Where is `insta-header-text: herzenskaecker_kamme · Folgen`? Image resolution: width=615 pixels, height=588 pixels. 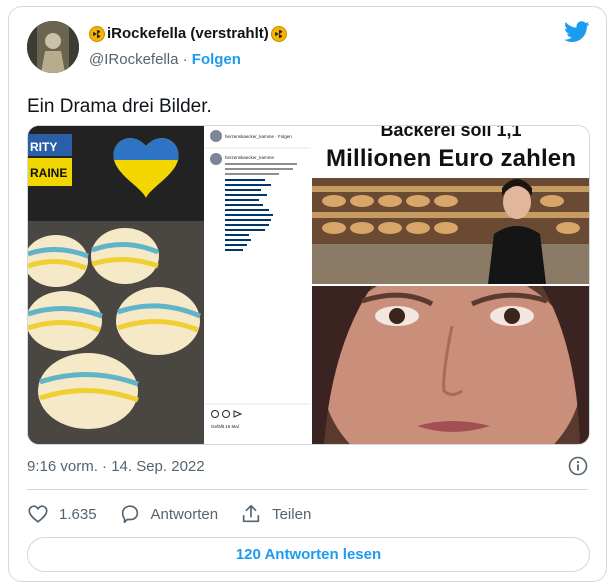 insta-header-text: herzenskaecker_kamme · Folgen is located at coordinates (258, 136).